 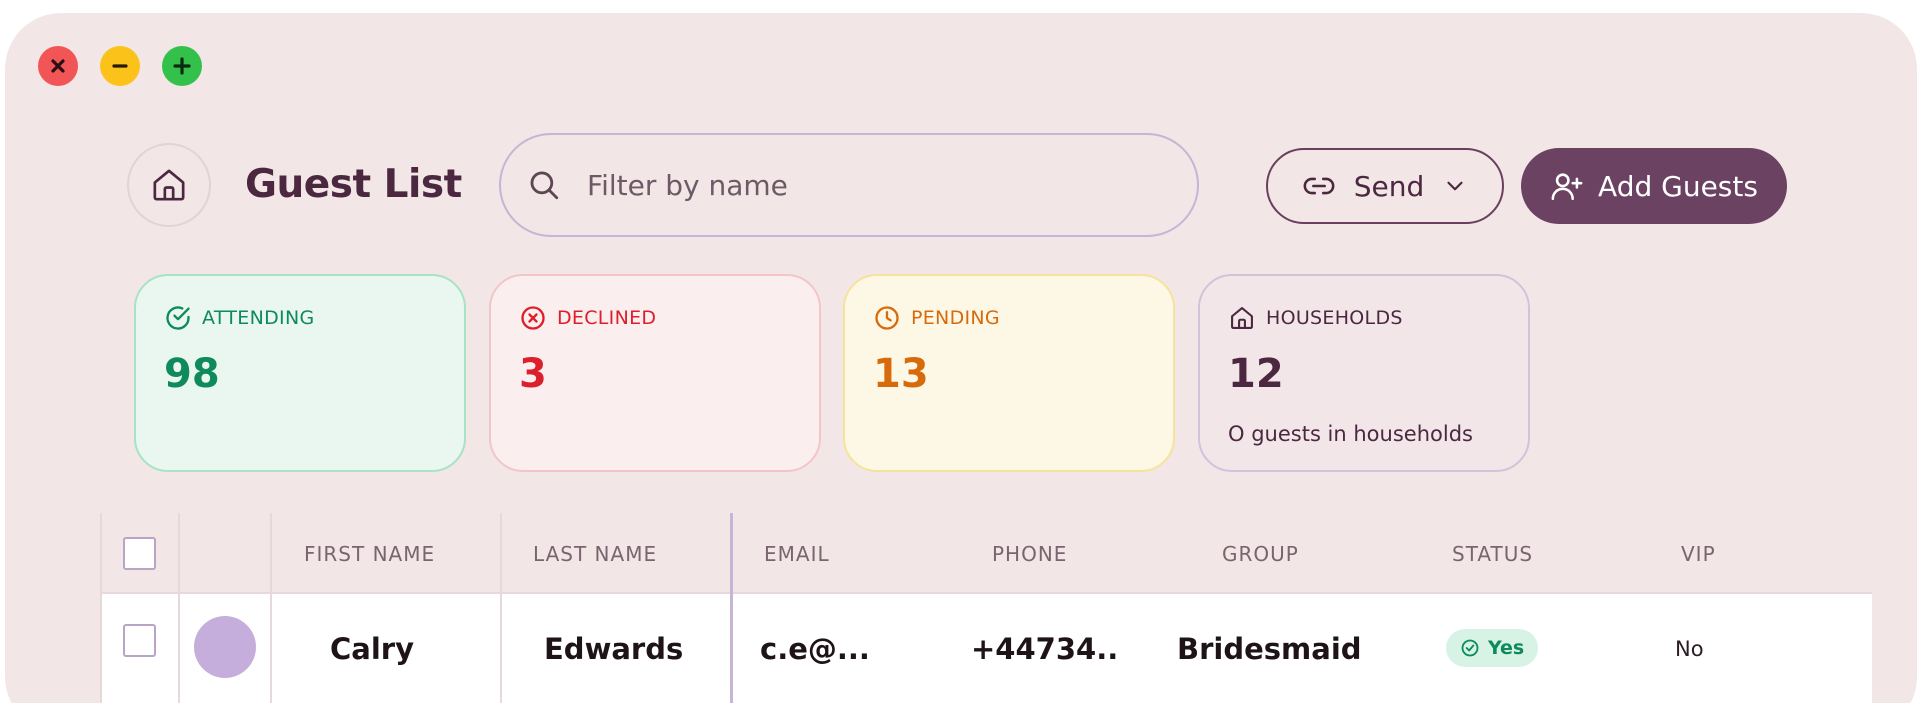 I want to click on households-card: HOUSEHOLDS 12 O guests in households, so click(x=1364, y=373).